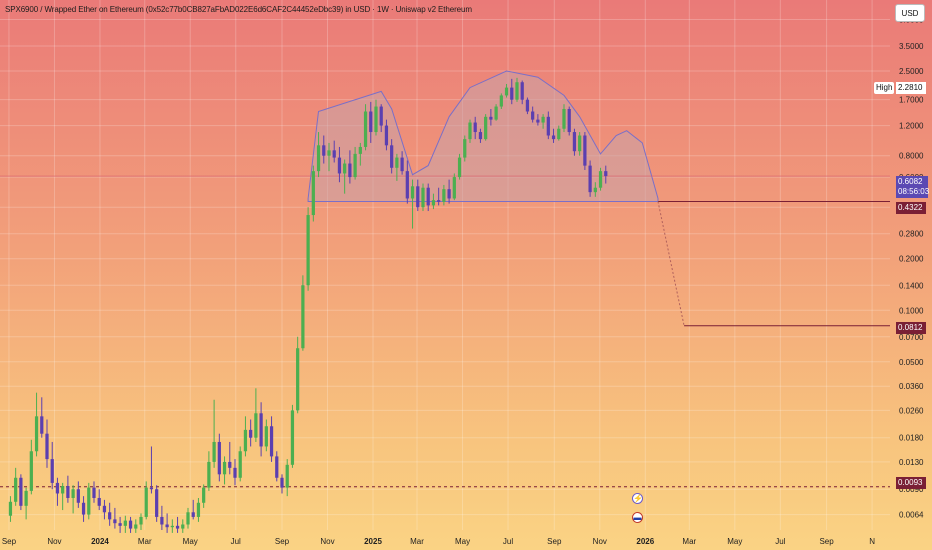 Image resolution: width=932 pixels, height=550 pixels. What do you see at coordinates (911, 438) in the screenshot?
I see `y-tick-label: 0.0180` at bounding box center [911, 438].